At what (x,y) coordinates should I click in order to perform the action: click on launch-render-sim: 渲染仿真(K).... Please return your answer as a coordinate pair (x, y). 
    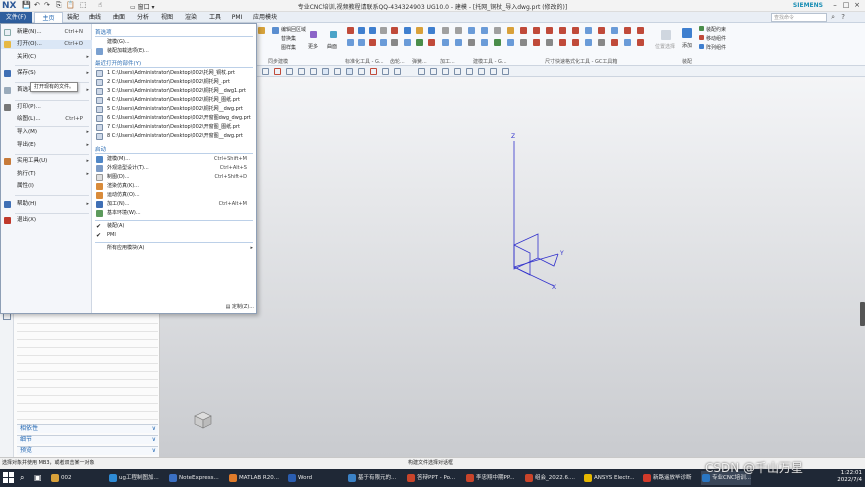
    Looking at the image, I should click on (174, 186).